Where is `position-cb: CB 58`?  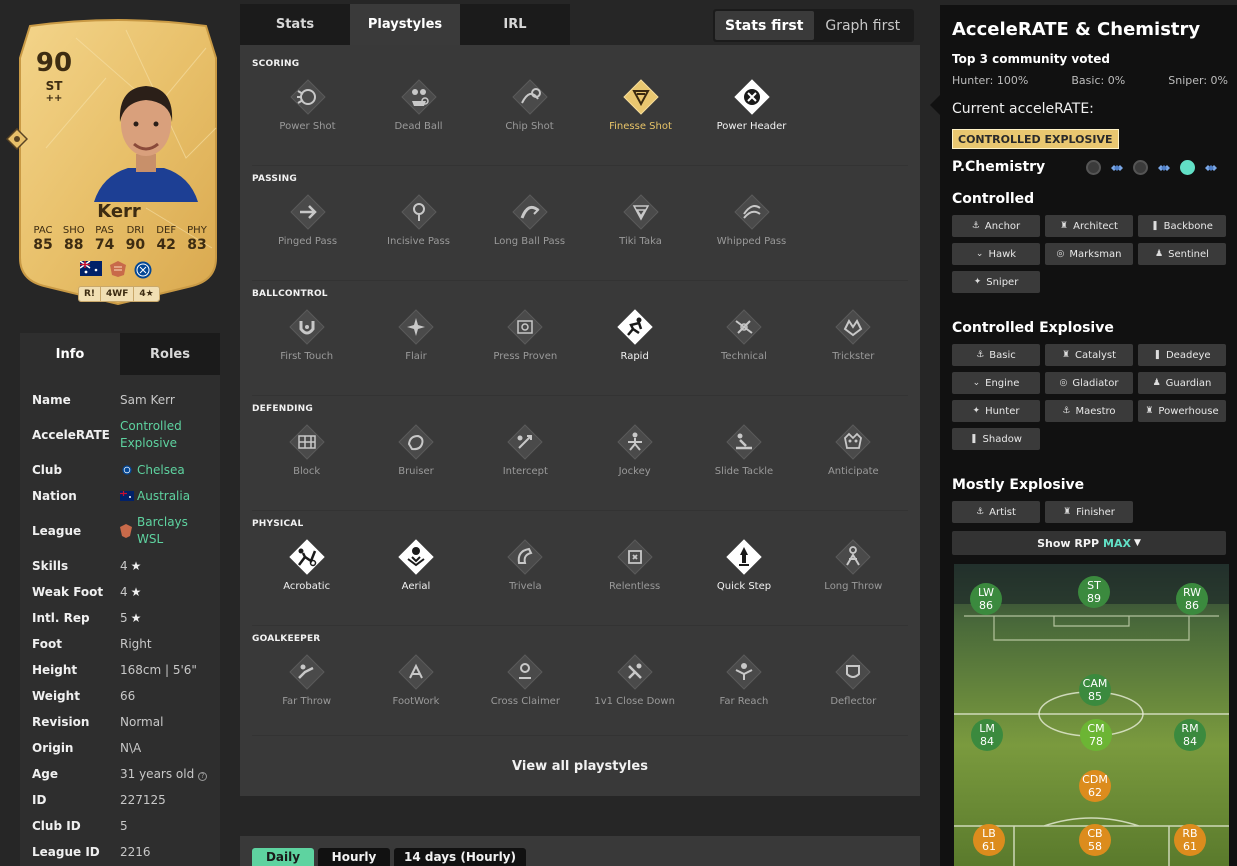
position-cb: CB 58 is located at coordinates (1095, 840).